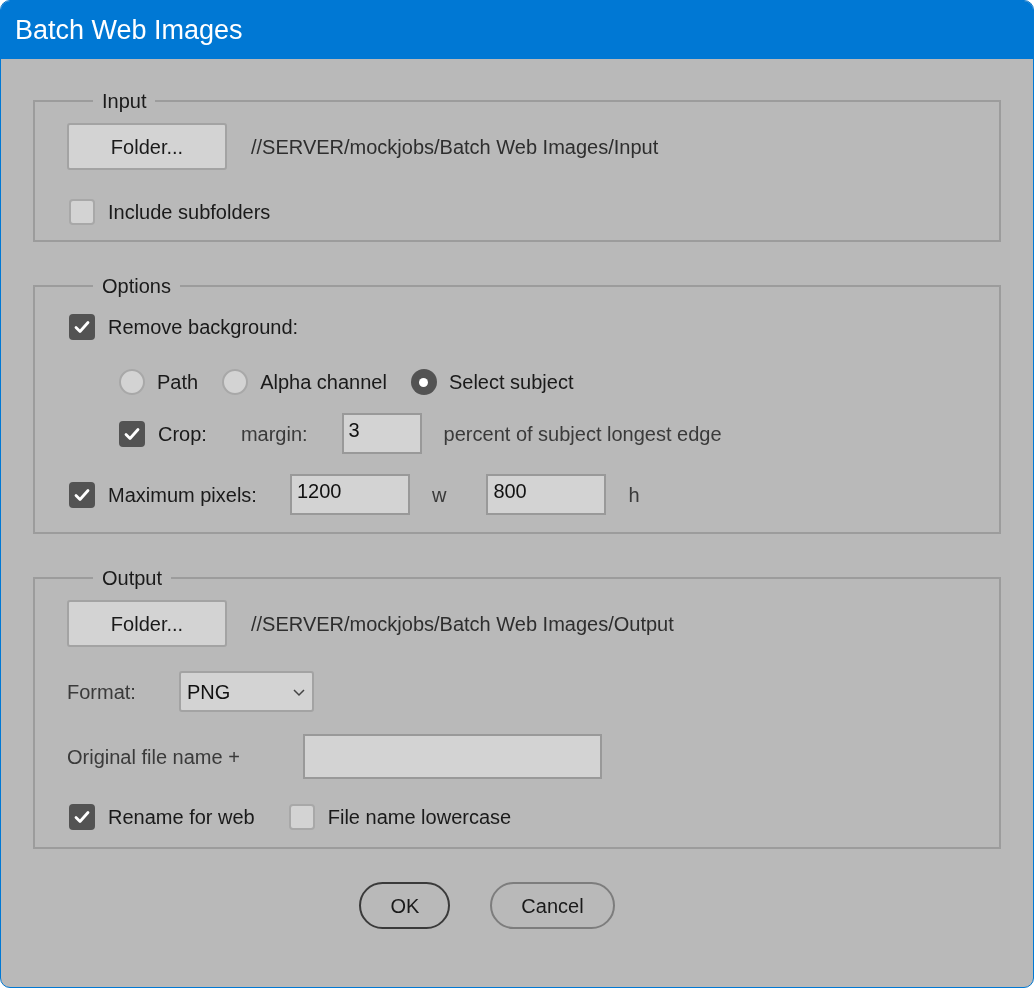 Image resolution: width=1034 pixels, height=988 pixels. Describe the element at coordinates (455, 147) in the screenshot. I see `folder-path: //SERVER/mockjobs/Batch Web Images/Input` at that location.